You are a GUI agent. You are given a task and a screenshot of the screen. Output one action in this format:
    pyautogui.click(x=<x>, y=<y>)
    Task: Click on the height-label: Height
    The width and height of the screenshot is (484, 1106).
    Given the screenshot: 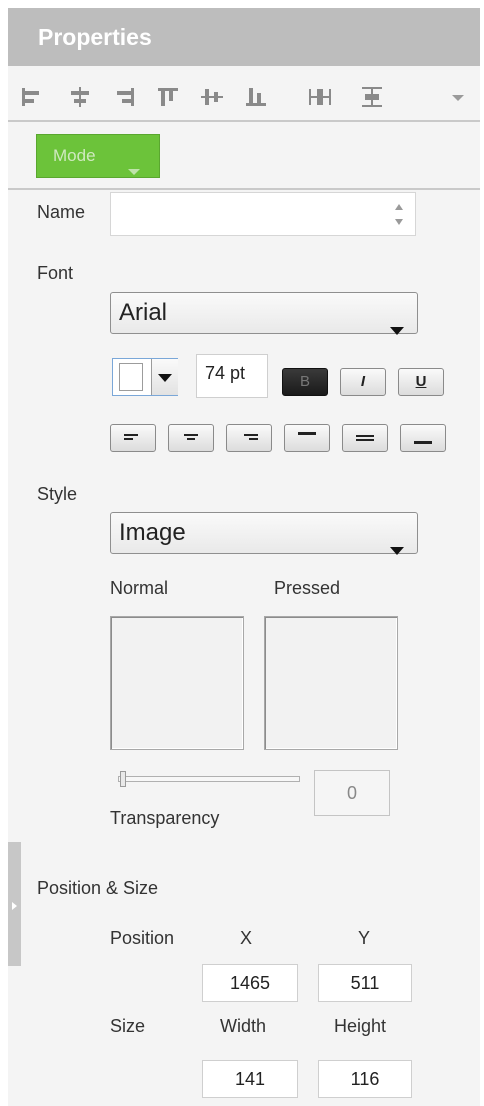 What is the action you would take?
    pyautogui.click(x=360, y=1026)
    